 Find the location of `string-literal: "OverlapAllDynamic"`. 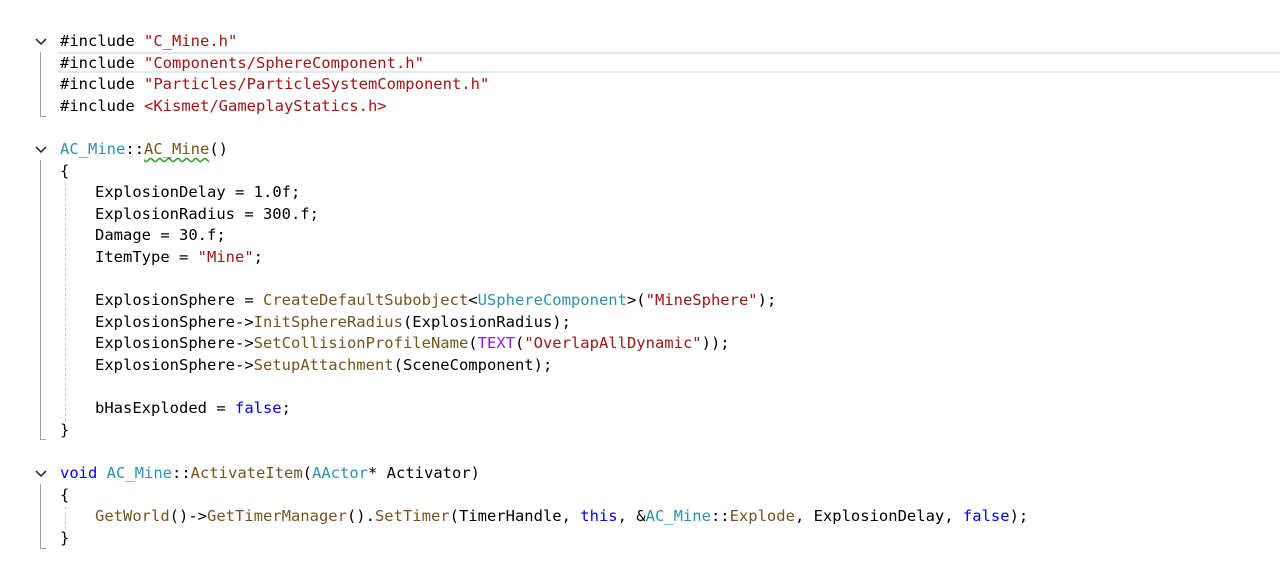

string-literal: "OverlapAllDynamic" is located at coordinates (613, 343).